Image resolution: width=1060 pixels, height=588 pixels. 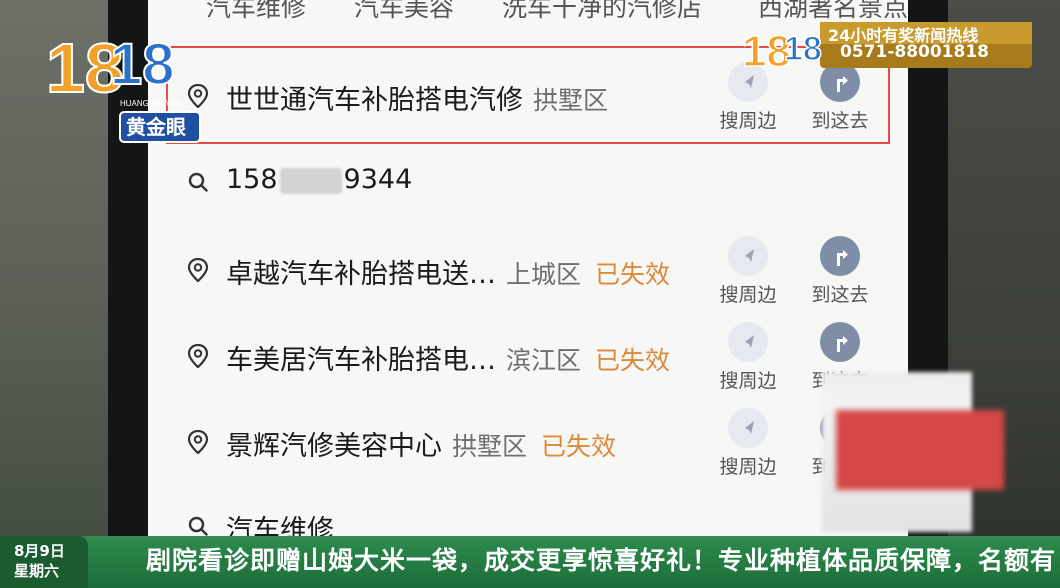 I want to click on hotline-number: 0571-88001818, so click(x=914, y=52).